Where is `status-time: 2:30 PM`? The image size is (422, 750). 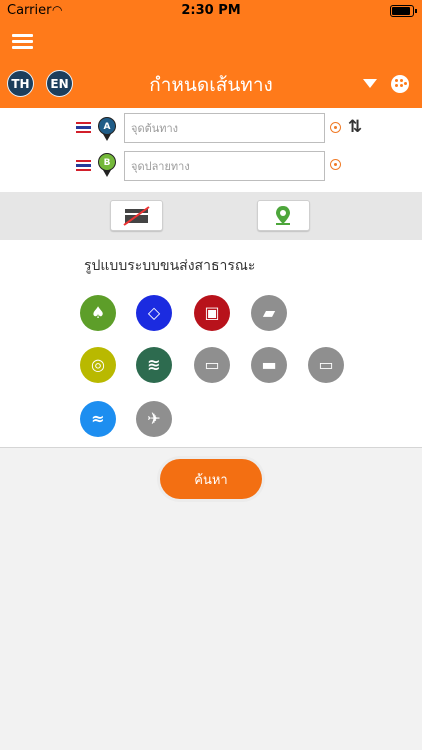 status-time: 2:30 PM is located at coordinates (211, 10).